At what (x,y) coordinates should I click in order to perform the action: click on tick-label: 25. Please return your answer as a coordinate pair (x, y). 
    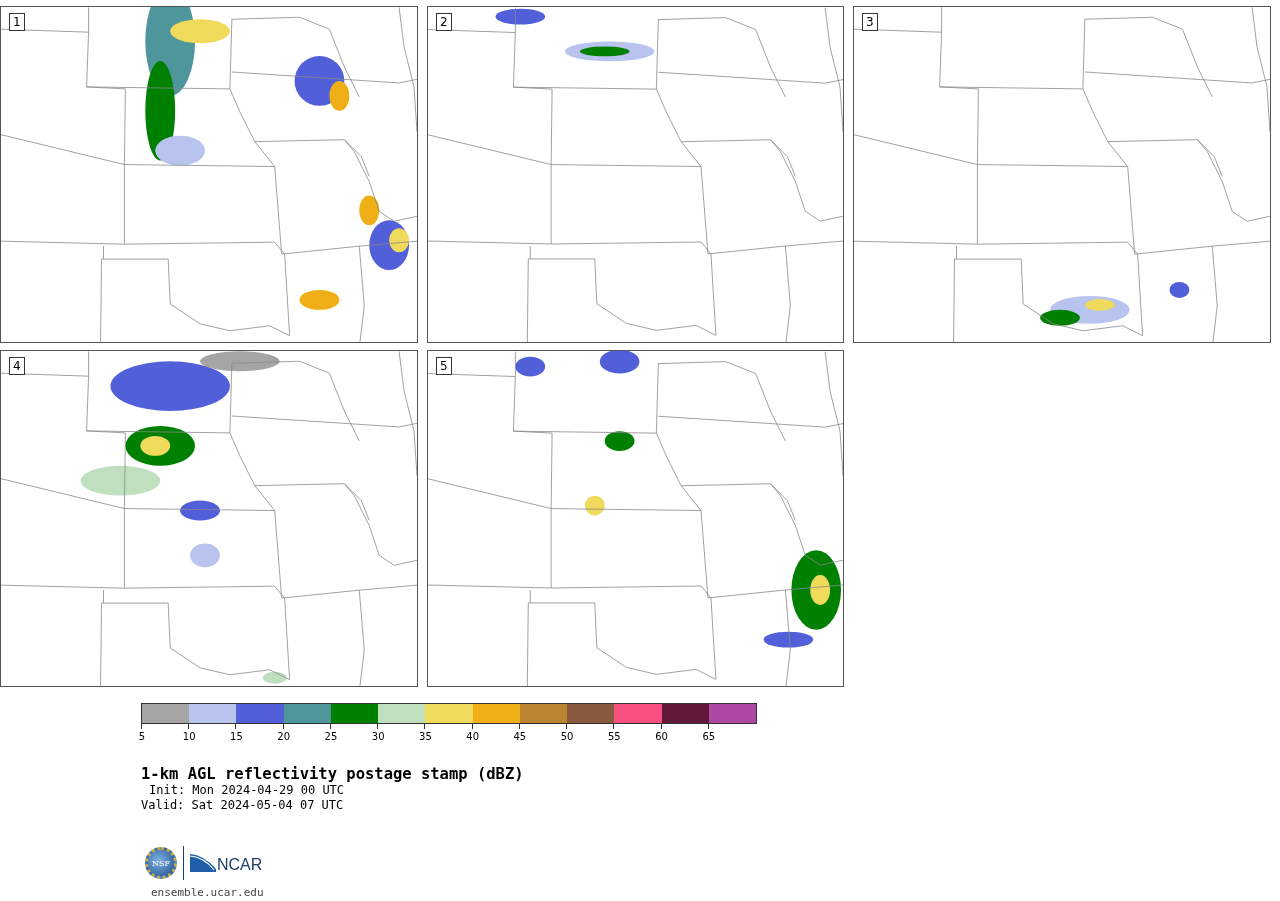
    Looking at the image, I should click on (331, 737).